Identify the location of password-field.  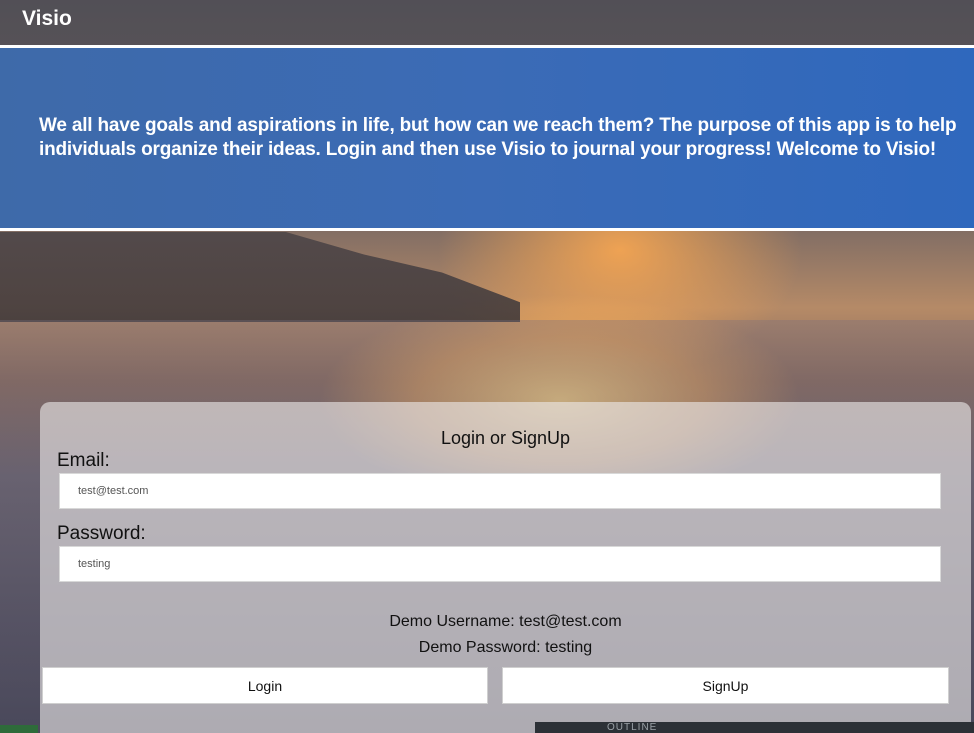
(500, 564).